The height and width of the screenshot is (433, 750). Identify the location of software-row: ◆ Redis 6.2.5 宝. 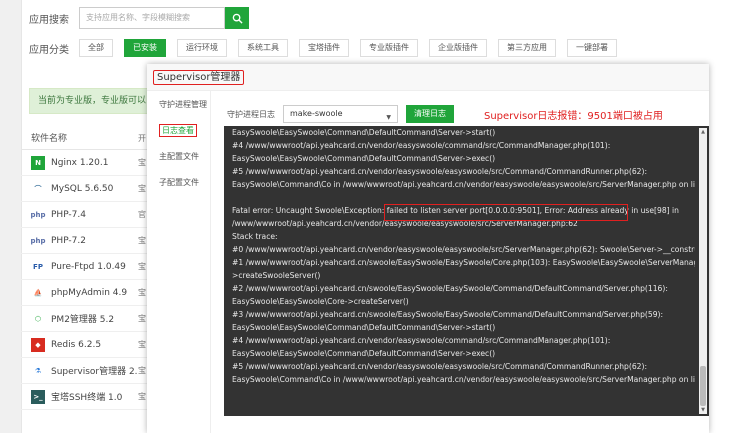
(85, 345).